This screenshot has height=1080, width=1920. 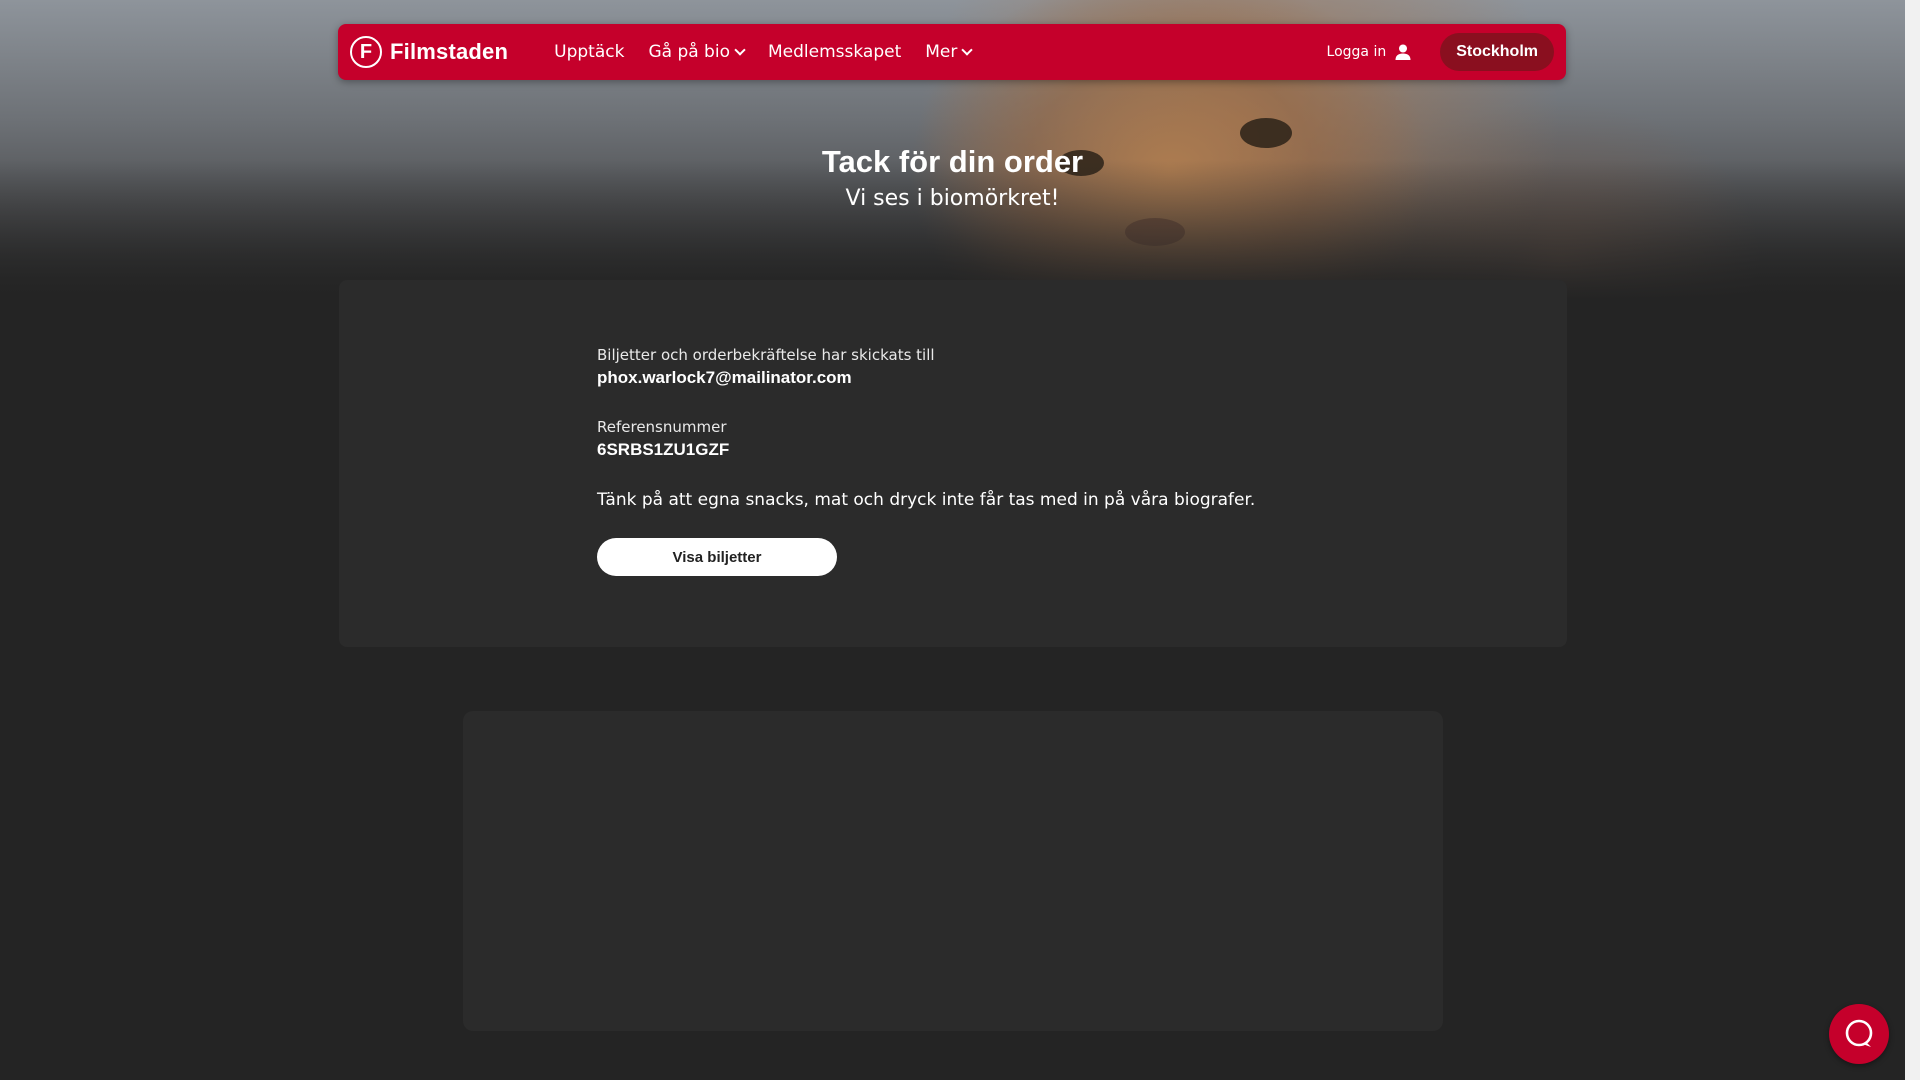 What do you see at coordinates (952, 161) in the screenshot?
I see `page-title: Tack för din order` at bounding box center [952, 161].